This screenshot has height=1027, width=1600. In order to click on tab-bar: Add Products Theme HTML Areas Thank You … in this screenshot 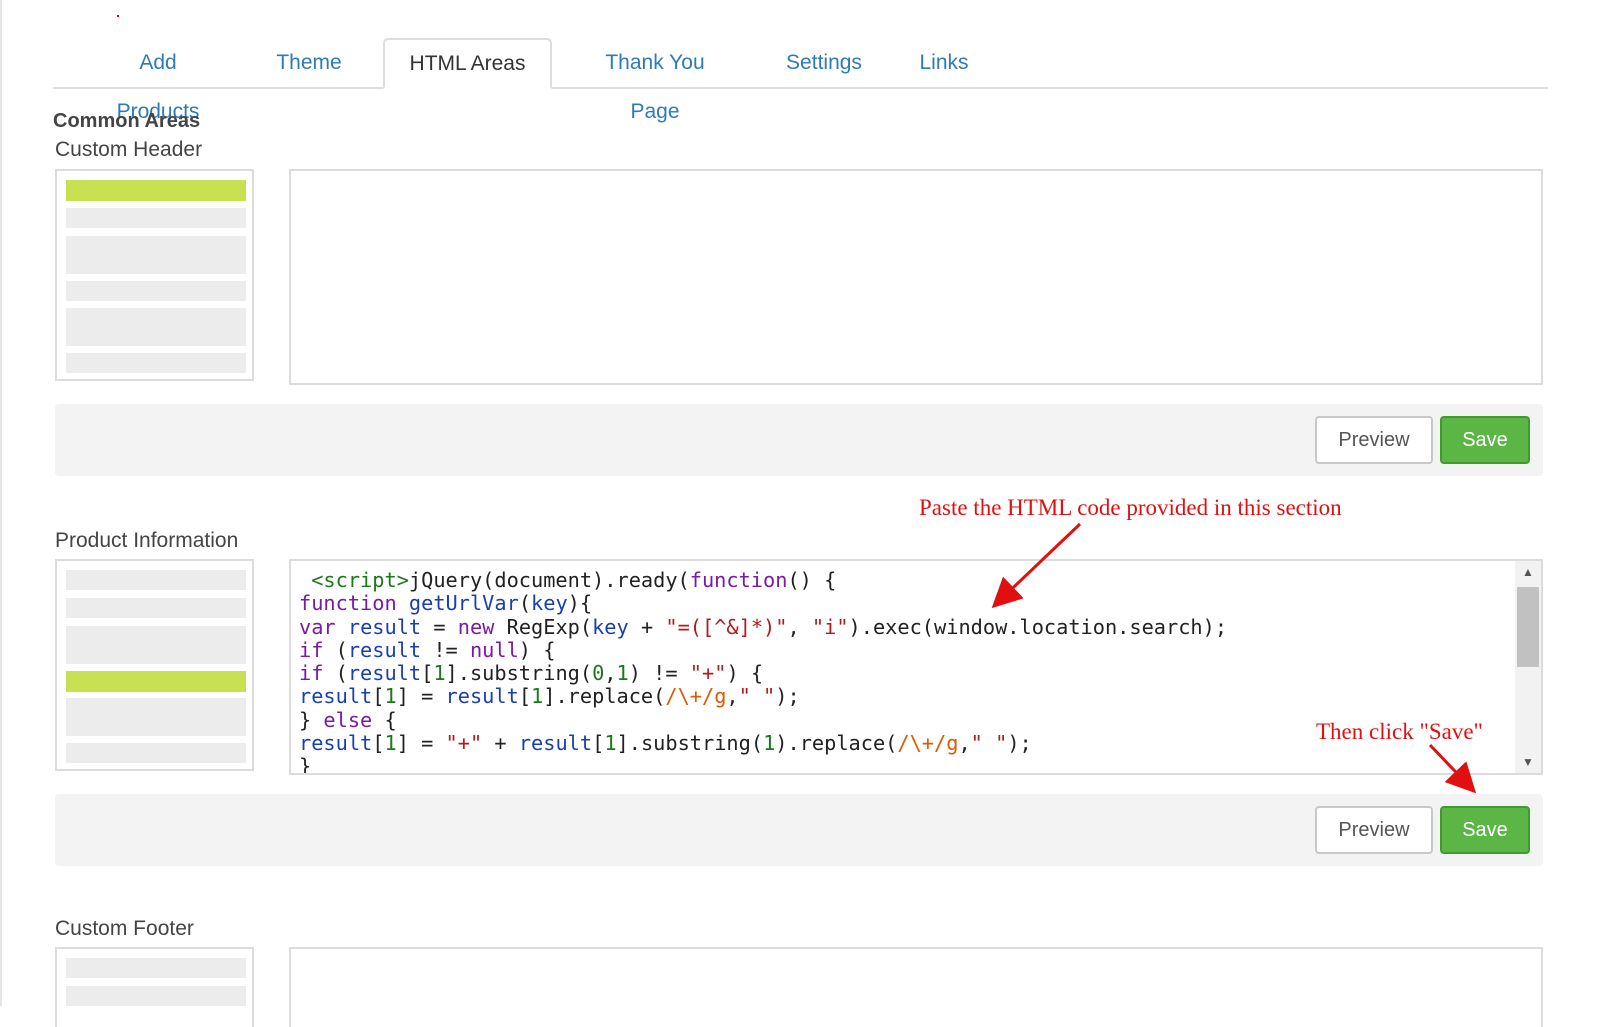, I will do `click(800, 80)`.